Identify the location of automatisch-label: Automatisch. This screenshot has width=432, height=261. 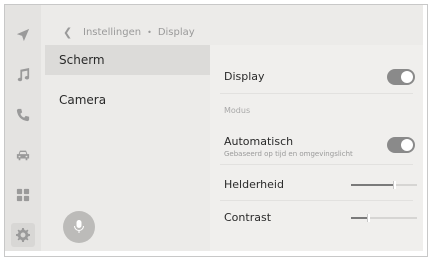
(259, 141).